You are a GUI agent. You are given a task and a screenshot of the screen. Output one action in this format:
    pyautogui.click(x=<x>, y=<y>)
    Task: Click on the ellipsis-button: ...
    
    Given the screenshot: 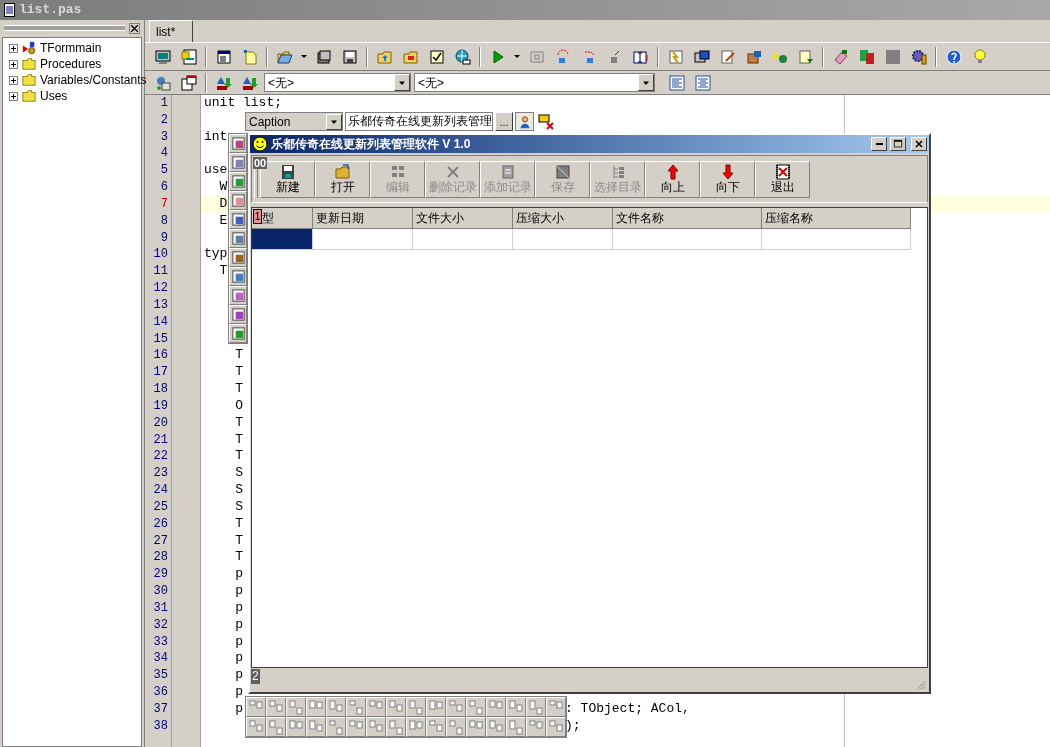 What is the action you would take?
    pyautogui.click(x=504, y=121)
    